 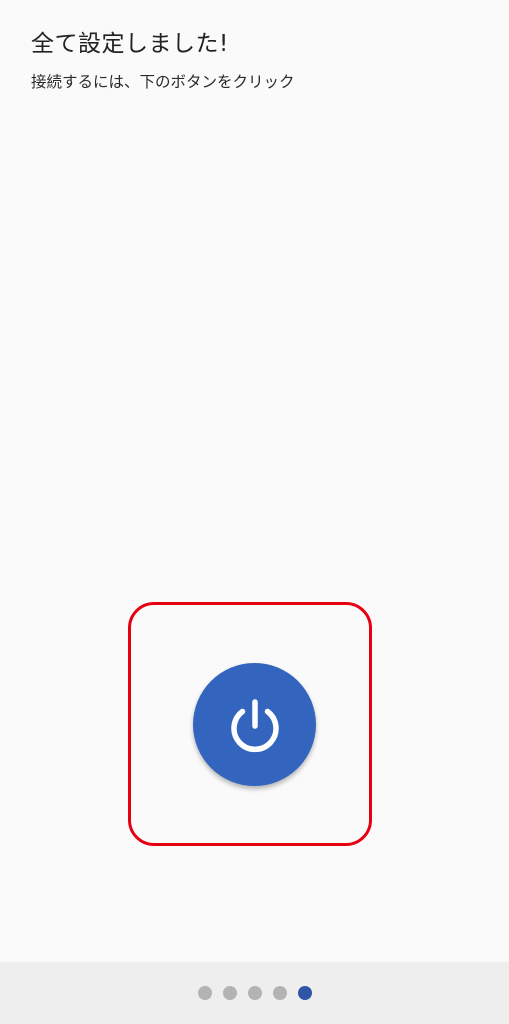 I want to click on page-dot-5-current, so click(x=304, y=993).